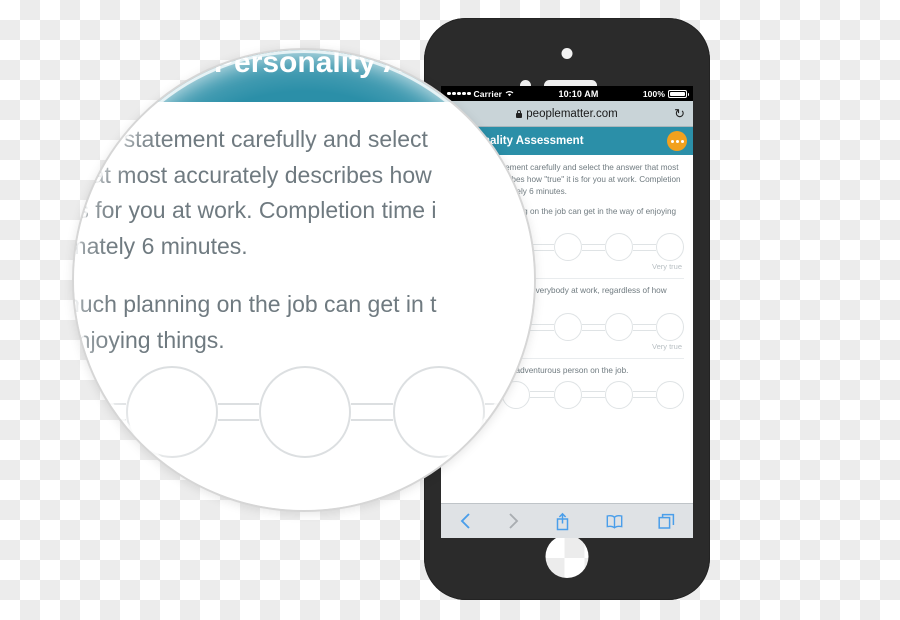 The image size is (900, 620). What do you see at coordinates (161, 246) in the screenshot?
I see `magnified-intro-line: approximately 6 minutes.` at bounding box center [161, 246].